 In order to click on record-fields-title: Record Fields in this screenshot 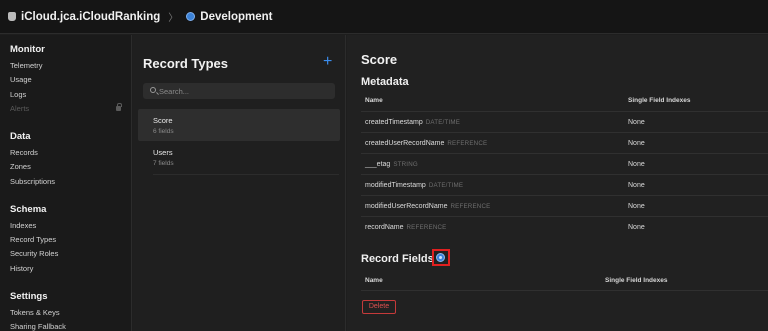, I will do `click(397, 259)`.